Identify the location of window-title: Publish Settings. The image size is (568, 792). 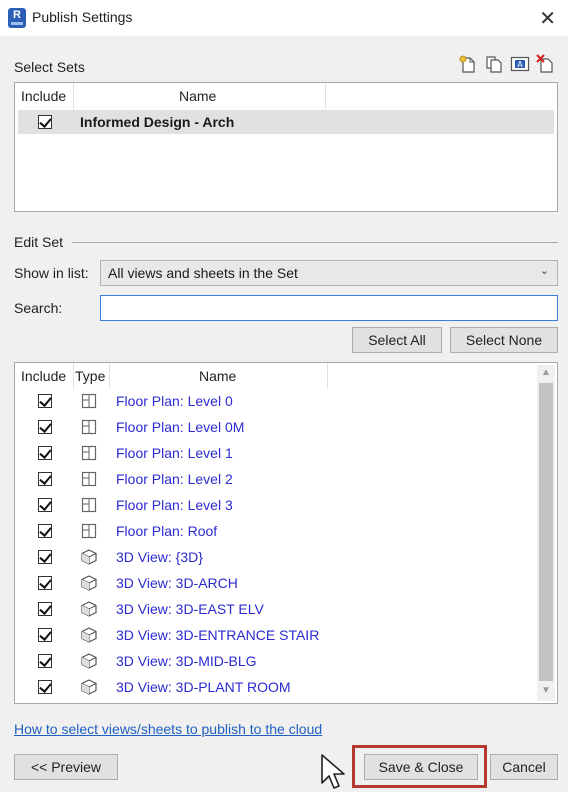
(82, 17).